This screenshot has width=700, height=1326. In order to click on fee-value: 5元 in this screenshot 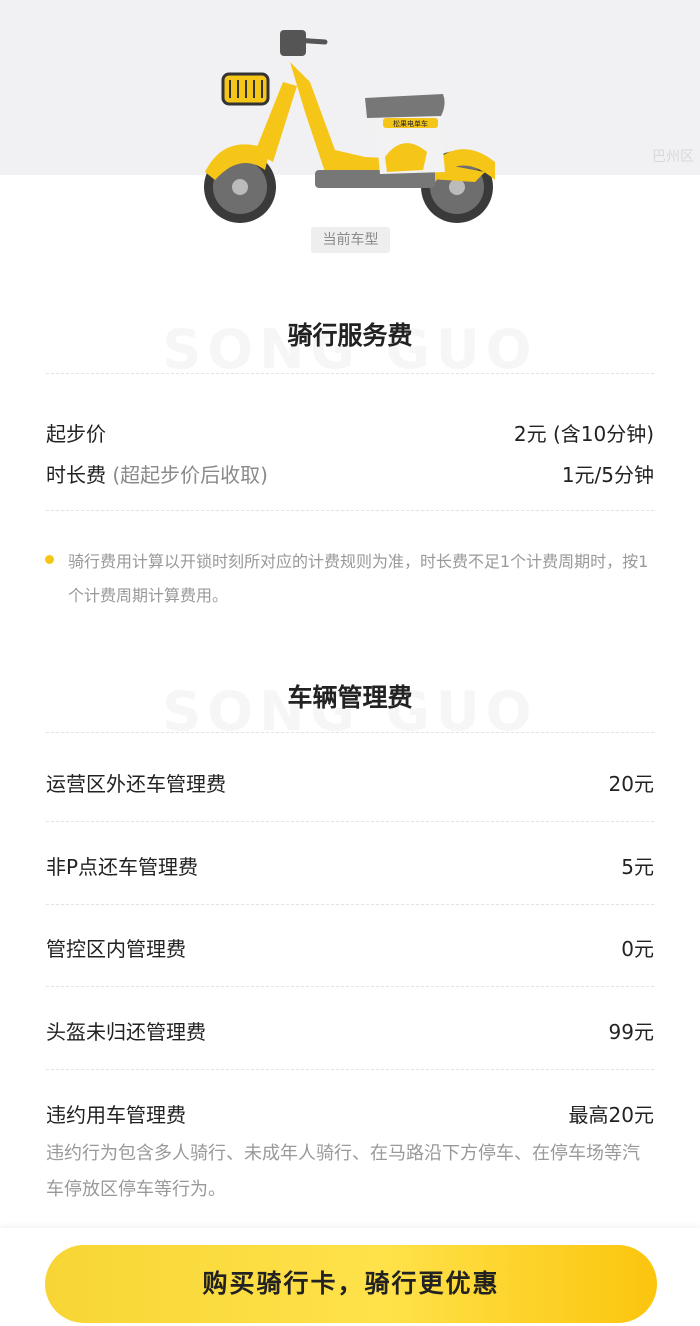, I will do `click(637, 867)`.